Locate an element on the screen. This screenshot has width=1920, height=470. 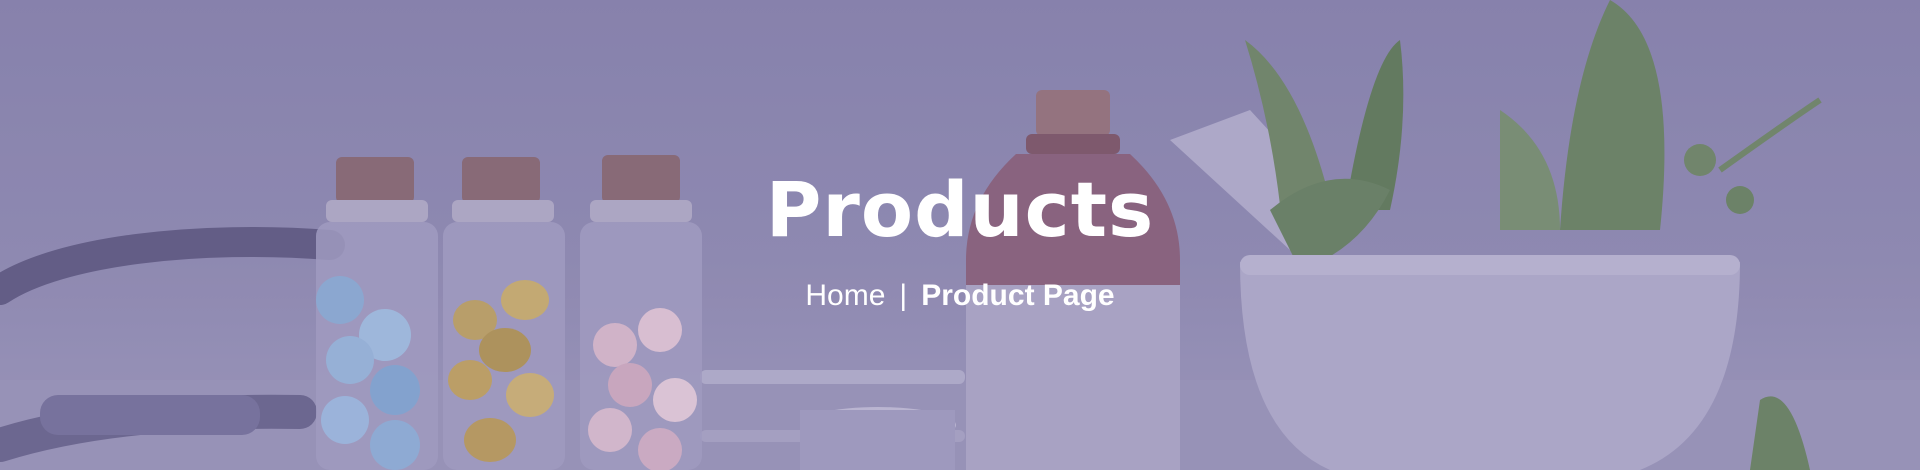
breadcrumb-home-link: Home is located at coordinates (845, 296).